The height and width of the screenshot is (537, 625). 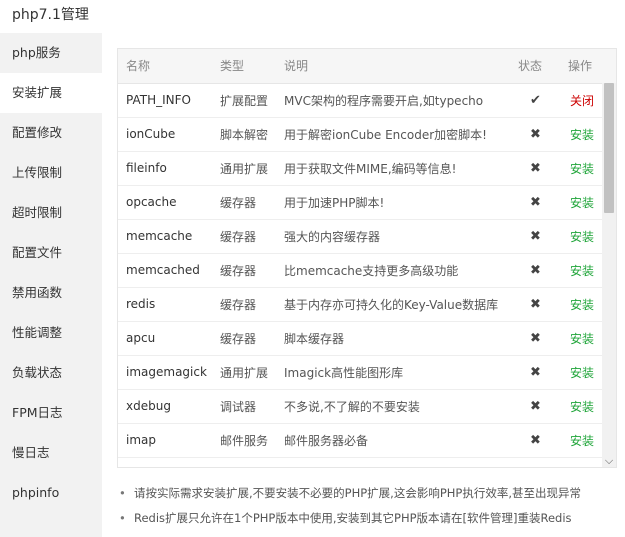 I want to click on column-header-op: 操作, so click(x=582, y=66).